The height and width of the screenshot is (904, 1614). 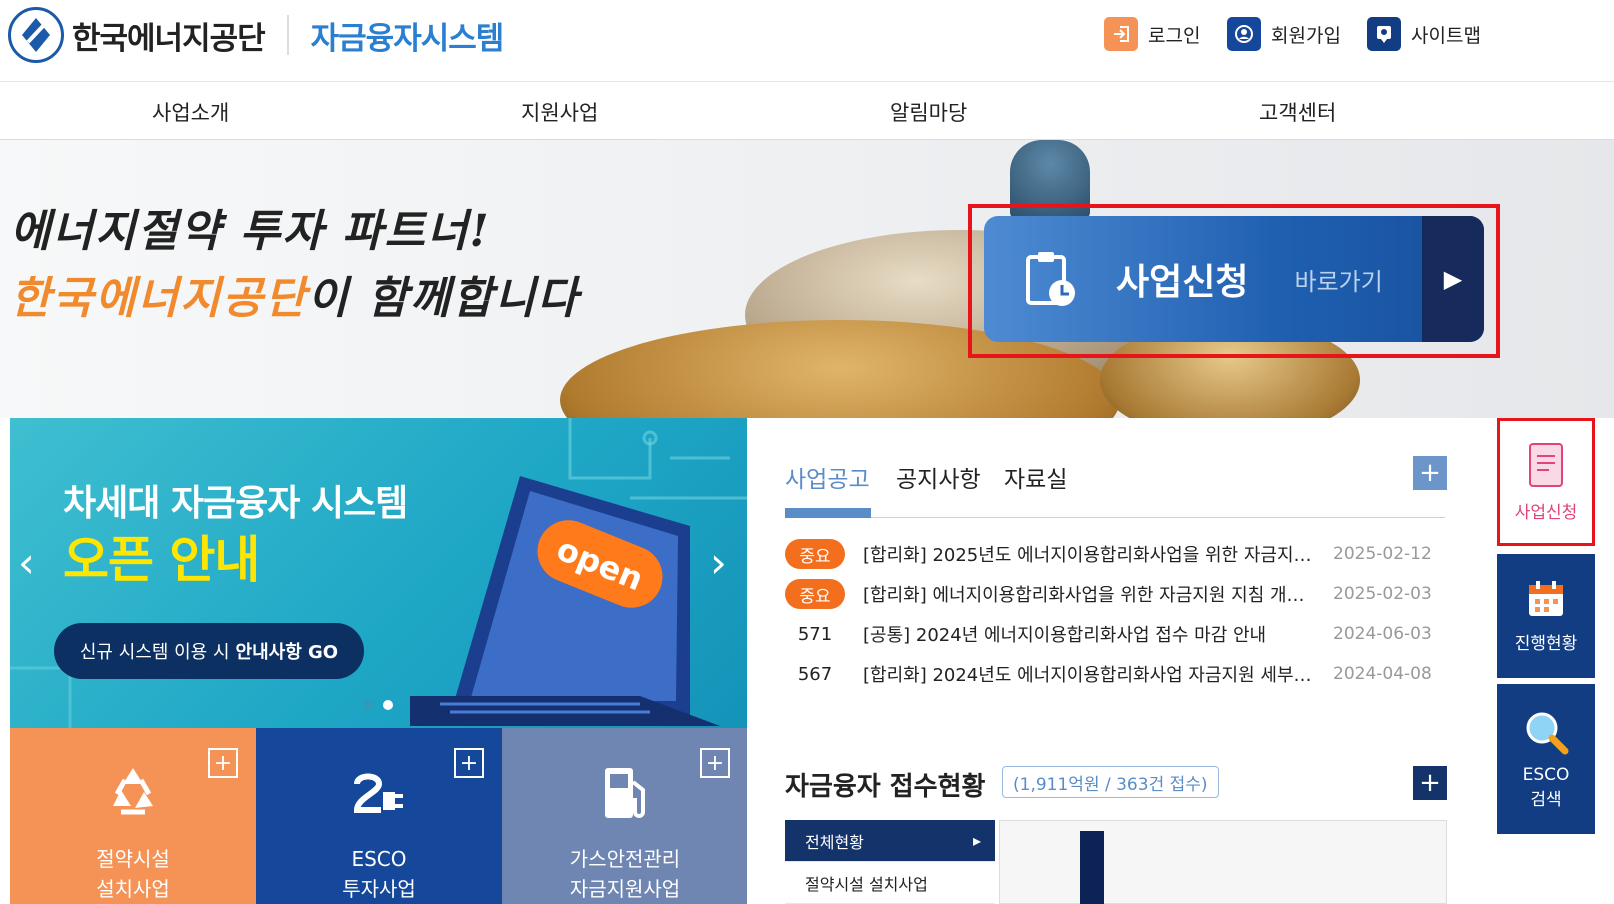 What do you see at coordinates (235, 503) in the screenshot?
I see `banner-title: 차세대 자금융자 시스템` at bounding box center [235, 503].